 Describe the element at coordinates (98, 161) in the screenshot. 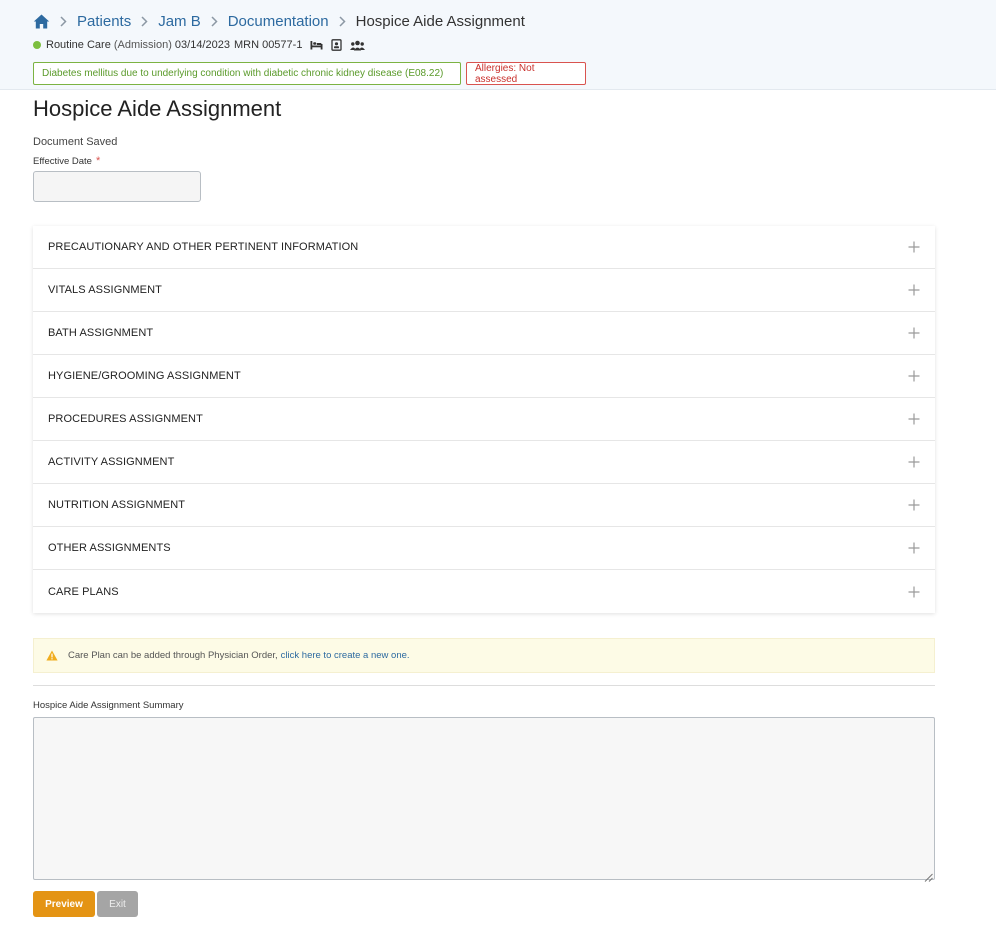

I see `required-mark: *` at that location.